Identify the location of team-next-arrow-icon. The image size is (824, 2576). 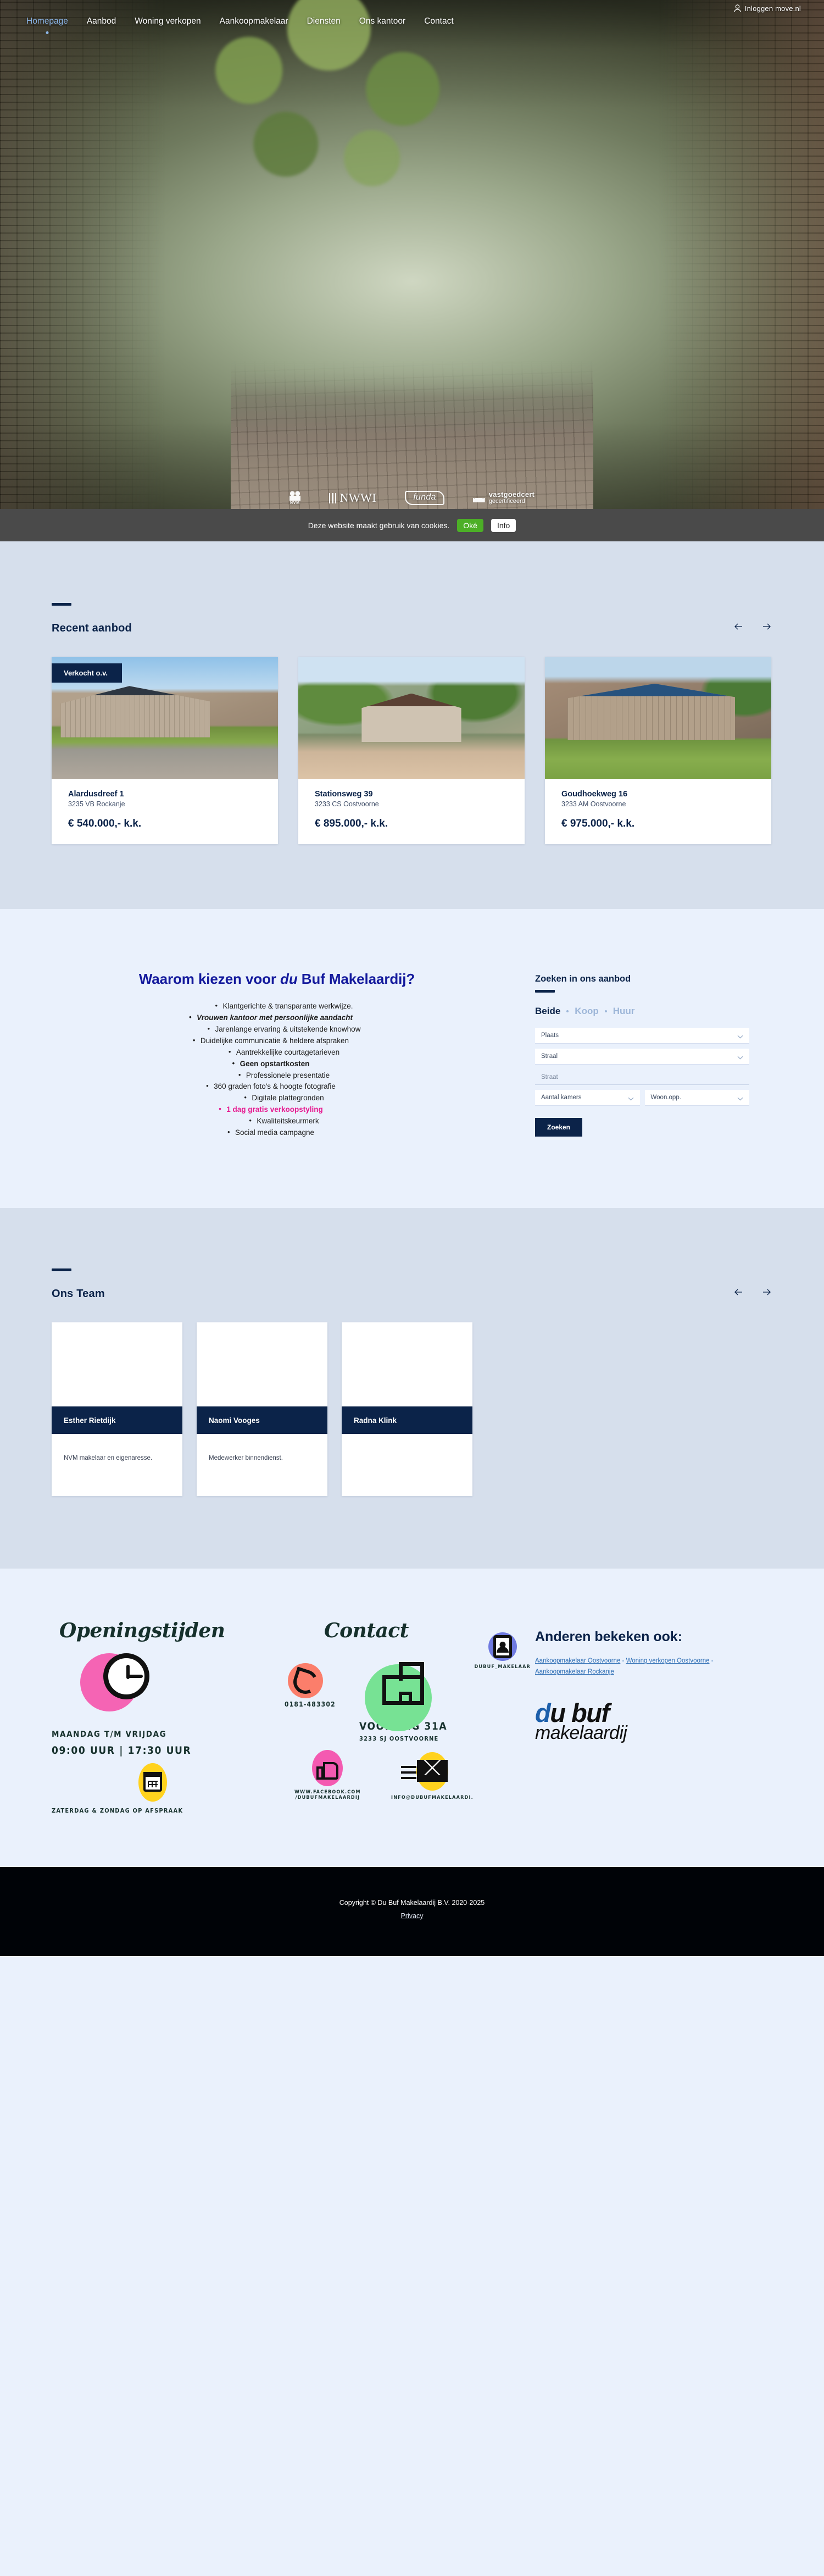
(766, 1292).